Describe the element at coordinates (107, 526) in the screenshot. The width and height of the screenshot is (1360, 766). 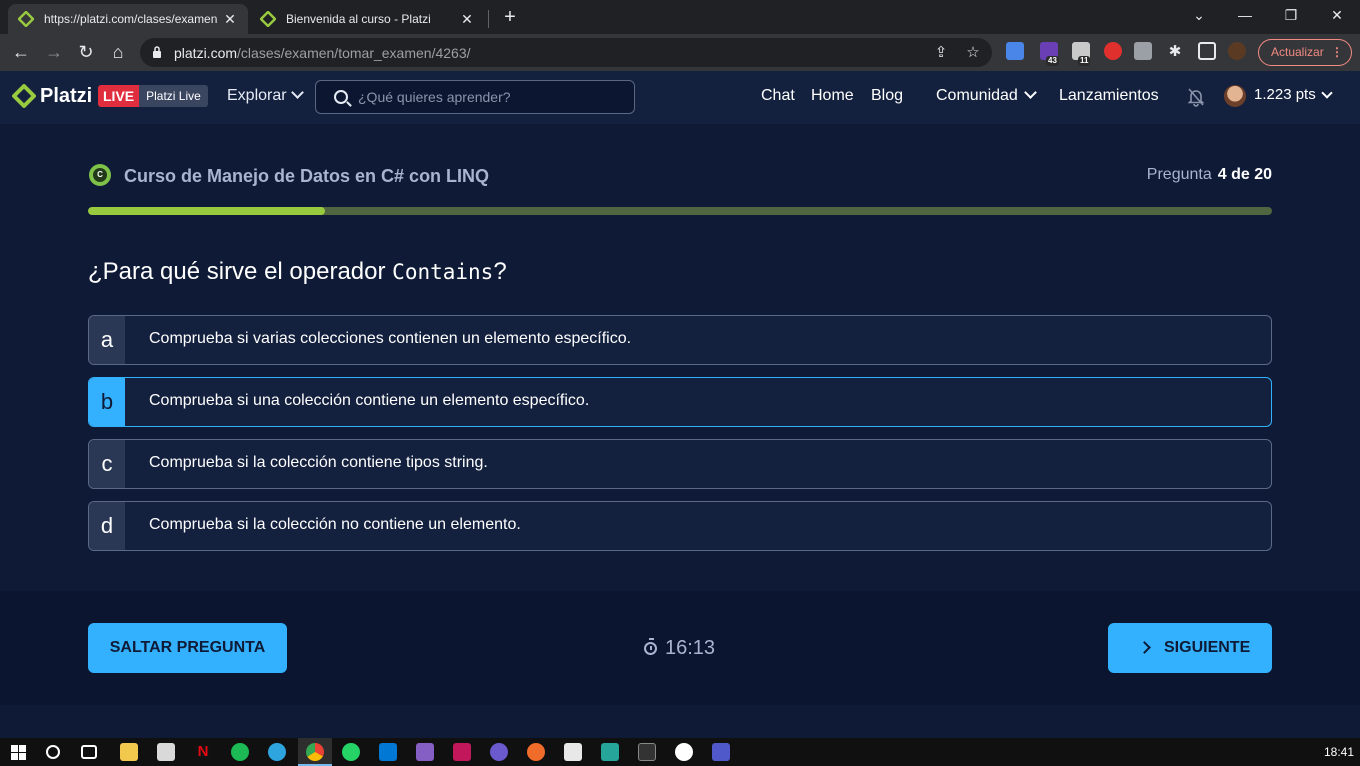
I see `option-letter: d` at that location.